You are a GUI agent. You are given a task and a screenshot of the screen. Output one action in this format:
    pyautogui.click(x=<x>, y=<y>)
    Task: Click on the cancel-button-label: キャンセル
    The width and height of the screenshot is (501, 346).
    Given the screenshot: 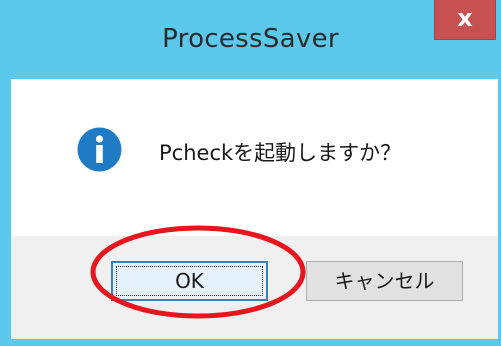 What is the action you would take?
    pyautogui.click(x=384, y=281)
    